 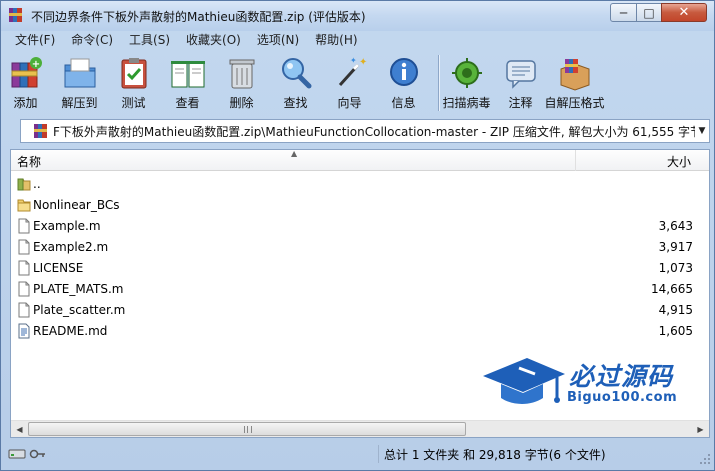 What do you see at coordinates (360, 331) in the screenshot?
I see `table-row: README.md 1,605` at bounding box center [360, 331].